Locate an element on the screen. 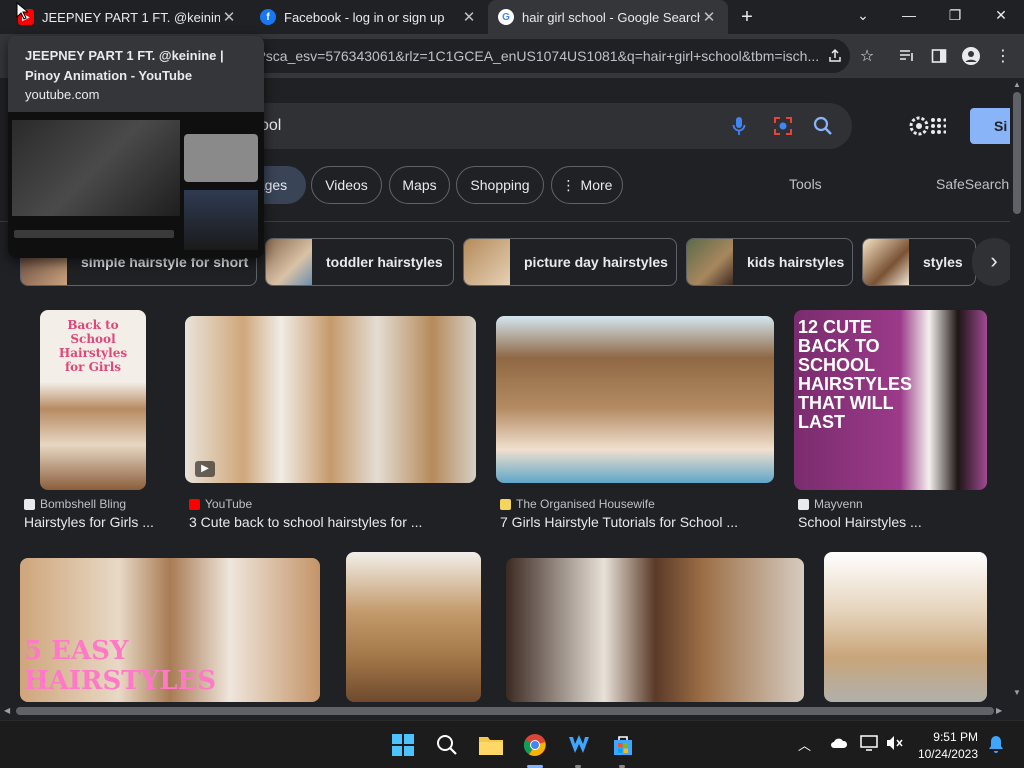  image-result: Back to School Hairstyles for Girls is located at coordinates (93, 400).